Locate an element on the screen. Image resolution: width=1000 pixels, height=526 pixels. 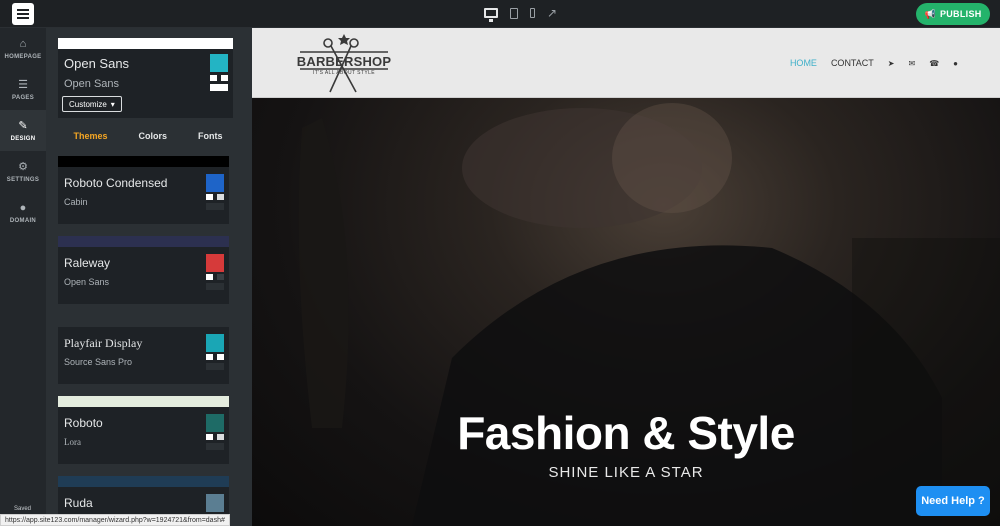
nav-homepage: ⌂ HOMEPAGE is located at coordinates (23, 48).